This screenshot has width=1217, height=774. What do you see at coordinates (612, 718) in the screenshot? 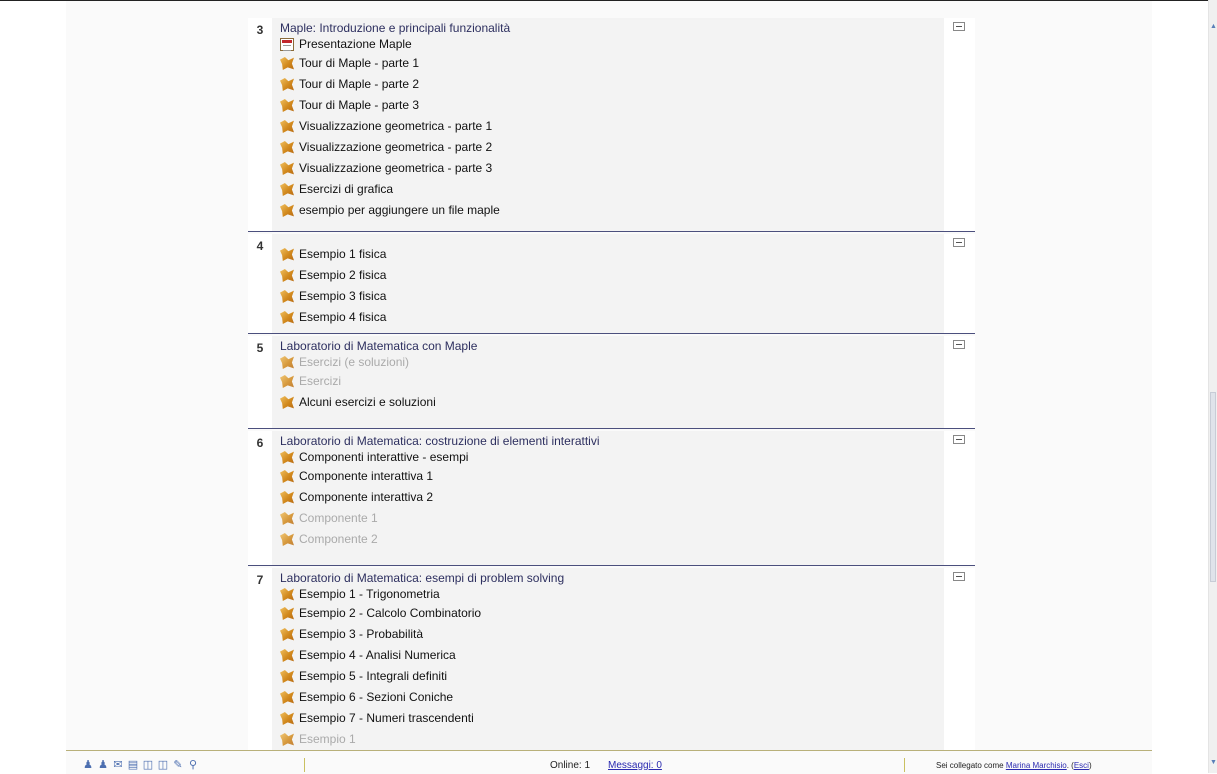
I see `activity-link: Esempio 7 - Numeri trascendenti` at bounding box center [612, 718].